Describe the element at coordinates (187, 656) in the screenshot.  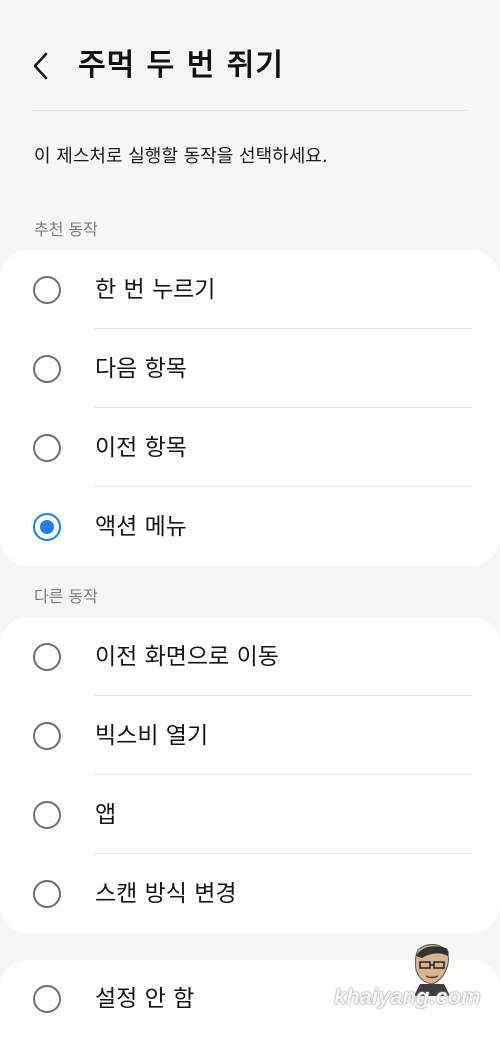
I see `option-label: 이전 화면으로 이동` at that location.